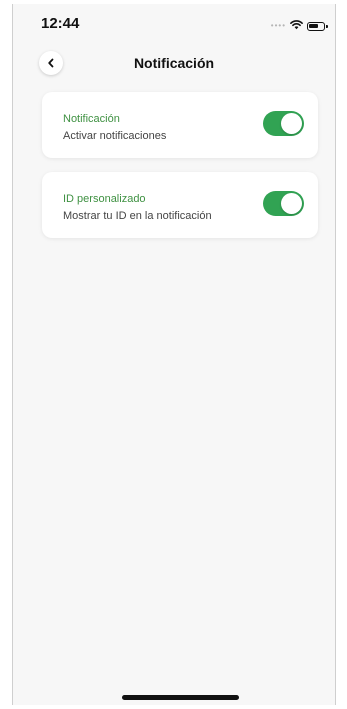  I want to click on battery-icon, so click(317, 26).